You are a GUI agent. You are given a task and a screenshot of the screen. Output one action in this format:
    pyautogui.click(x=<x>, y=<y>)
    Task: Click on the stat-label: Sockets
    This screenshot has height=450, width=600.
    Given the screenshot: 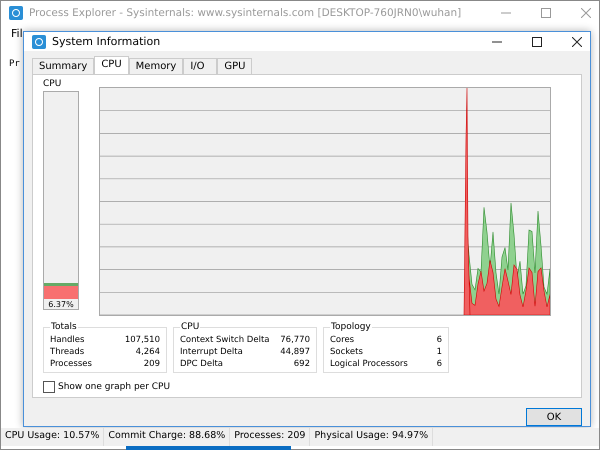 What is the action you would take?
    pyautogui.click(x=346, y=352)
    